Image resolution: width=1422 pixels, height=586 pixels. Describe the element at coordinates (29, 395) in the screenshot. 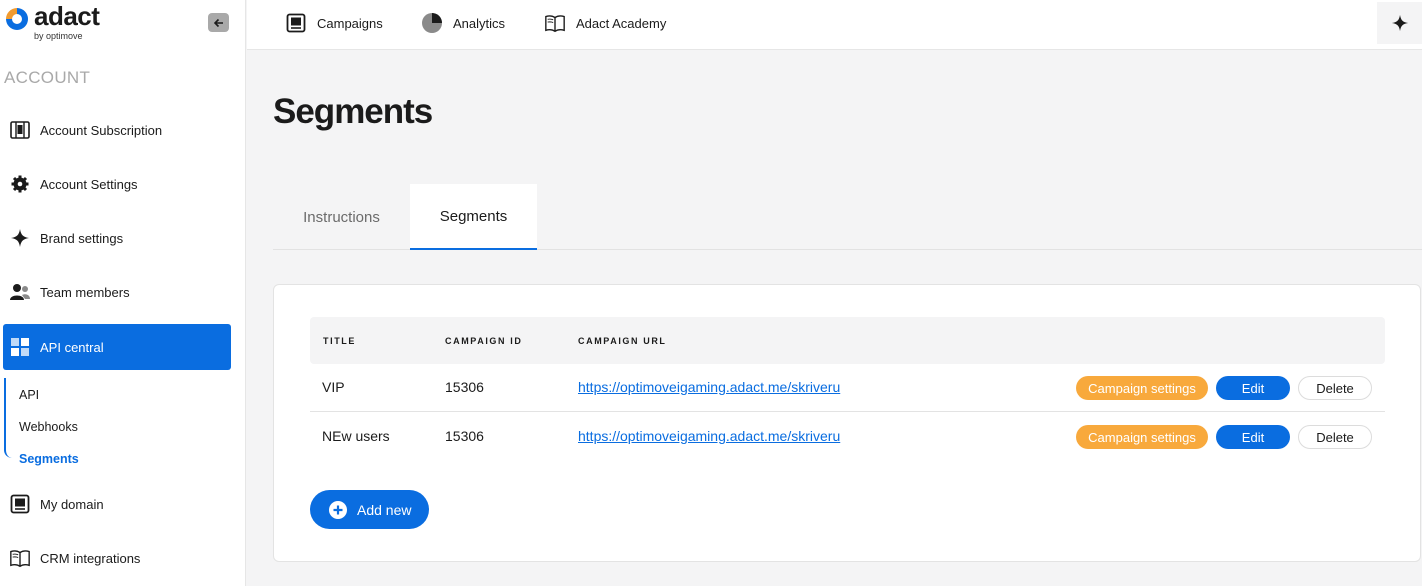

I see `subnav-item-api: API` at that location.